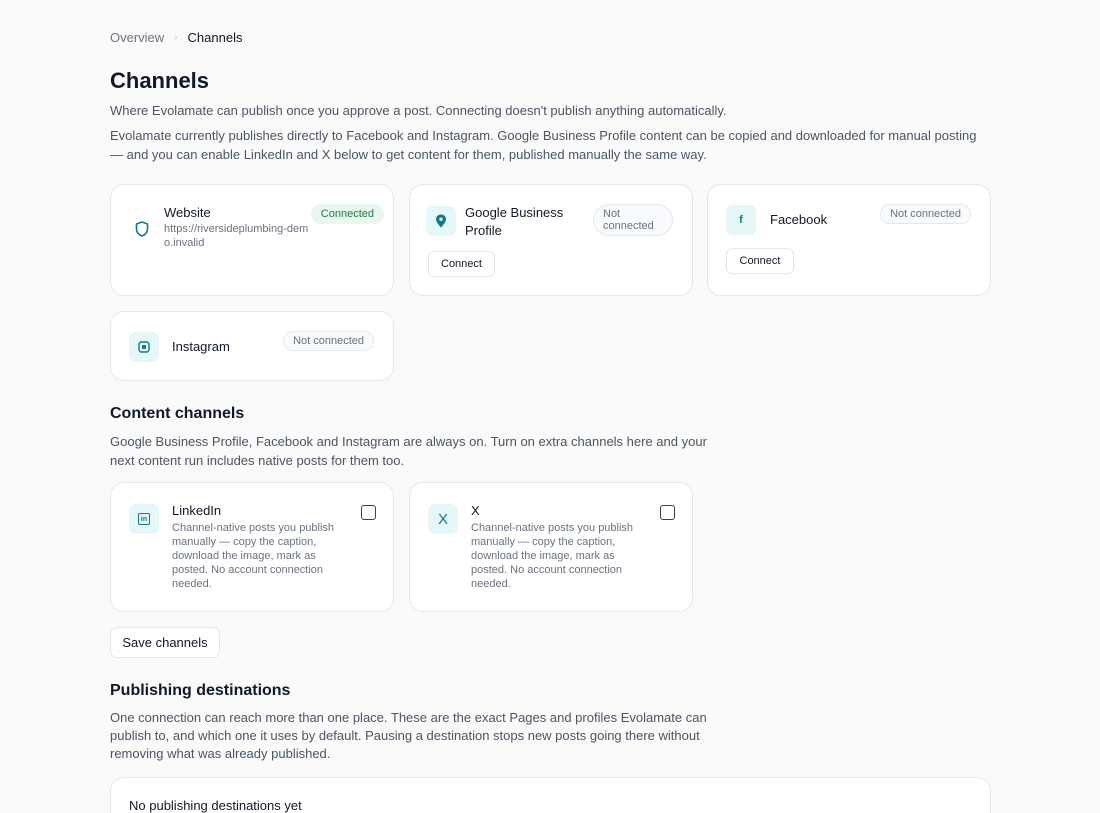 This screenshot has width=1100, height=813. I want to click on save-channels-button: Save channels, so click(165, 642).